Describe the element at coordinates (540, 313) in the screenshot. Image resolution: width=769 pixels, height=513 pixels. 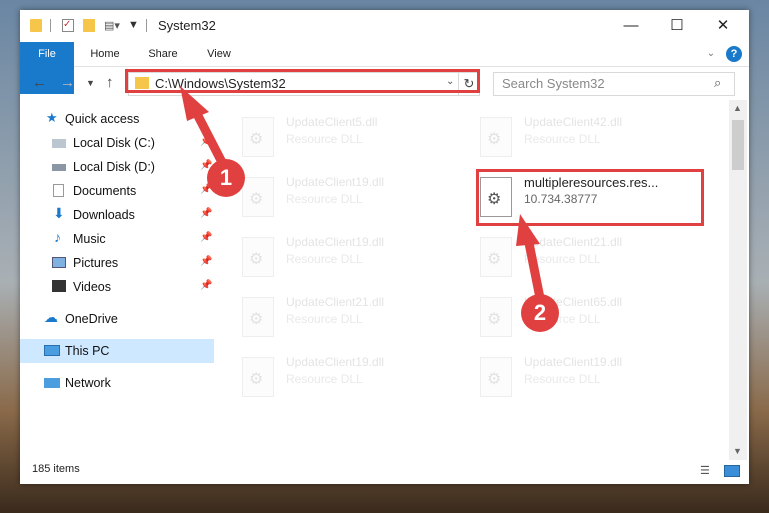
I see `step-badge-2: 2` at that location.